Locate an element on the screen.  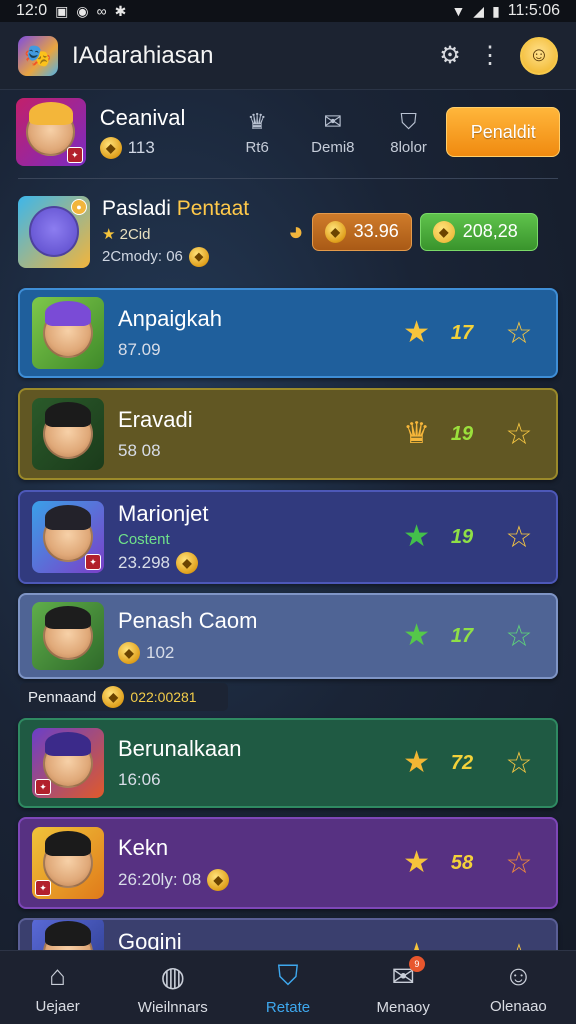
chat-icon: ◍ is located at coordinates (173, 976).